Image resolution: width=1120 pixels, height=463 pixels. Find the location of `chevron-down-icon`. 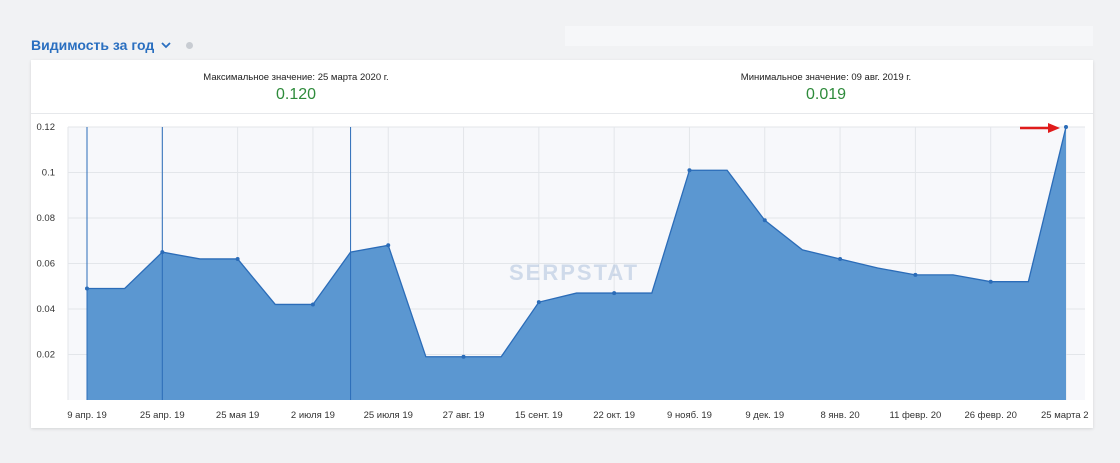

chevron-down-icon is located at coordinates (166, 45).